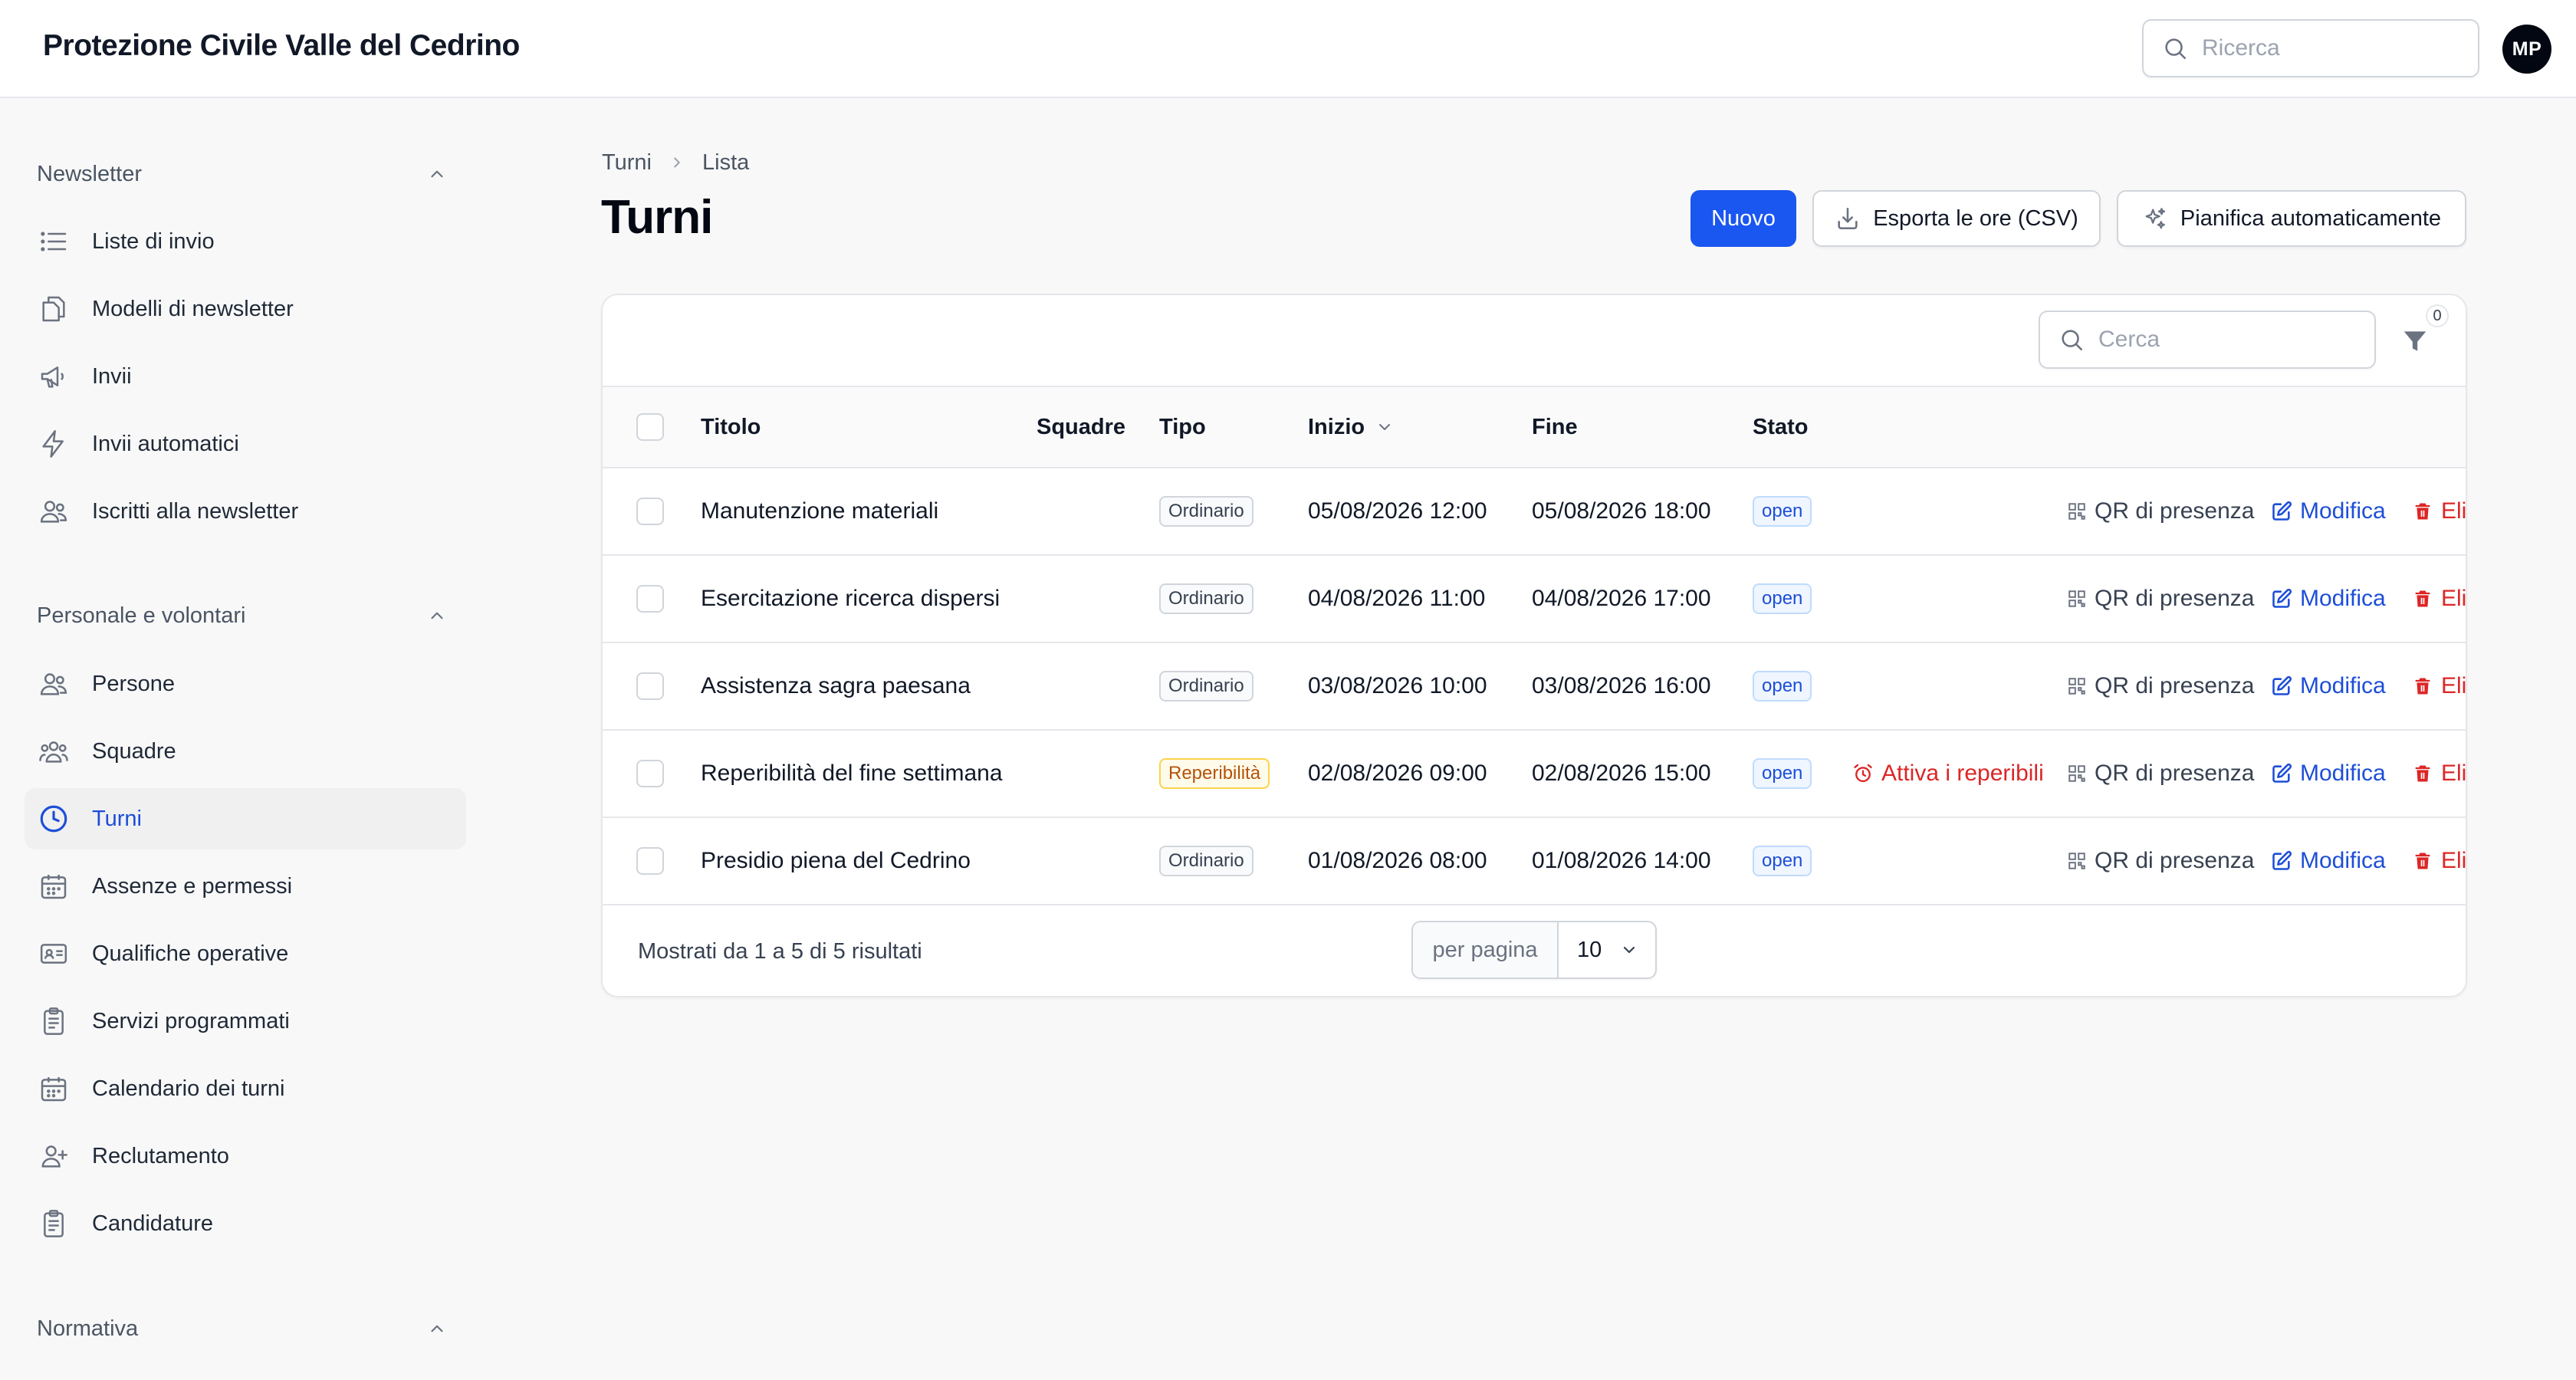  I want to click on documents-icon, so click(54, 309).